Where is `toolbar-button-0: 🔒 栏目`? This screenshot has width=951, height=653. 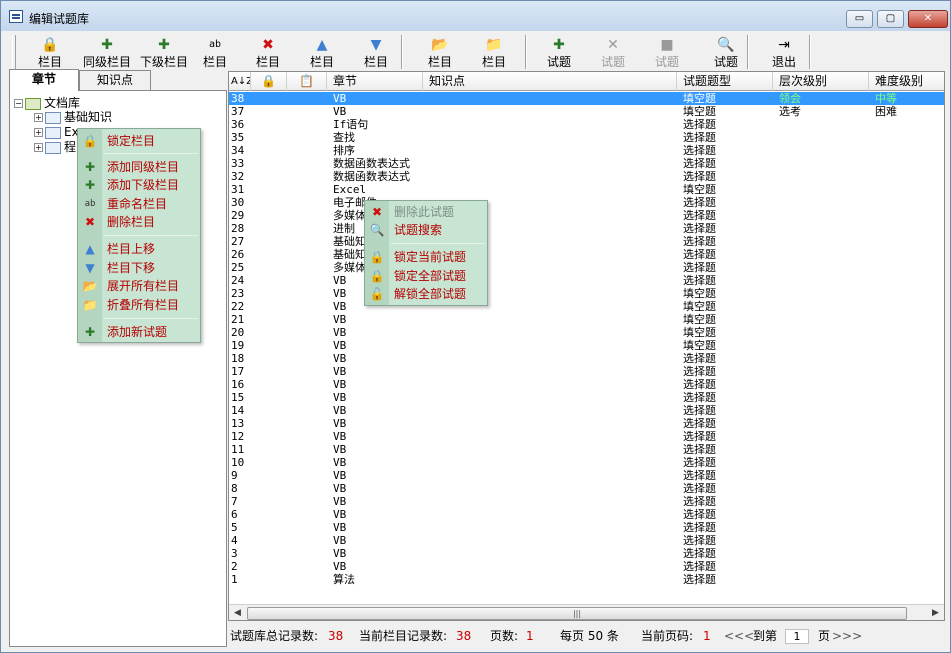 toolbar-button-0: 🔒 栏目 is located at coordinates (50, 52).